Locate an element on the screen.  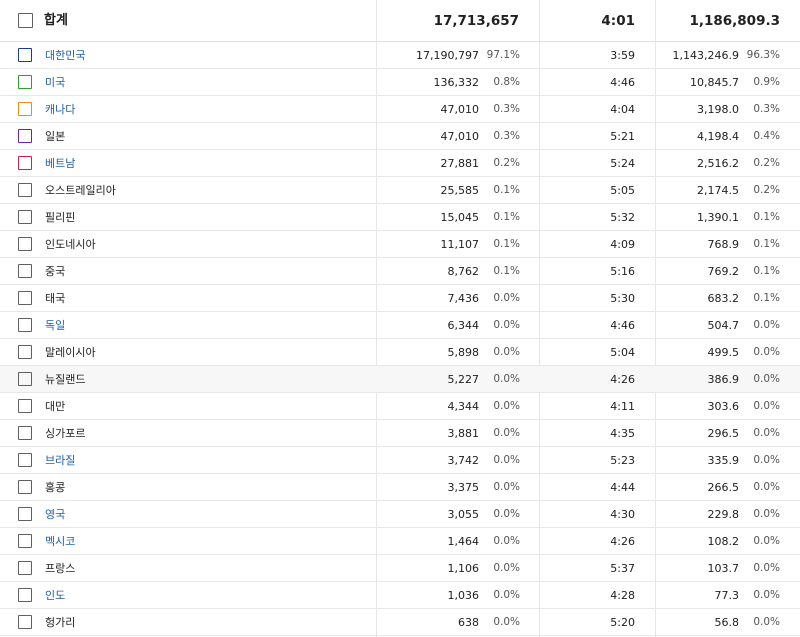
table-row: 독일 6,344 0.0% 4:46 504.7 0.0% is located at coordinates (400, 325).